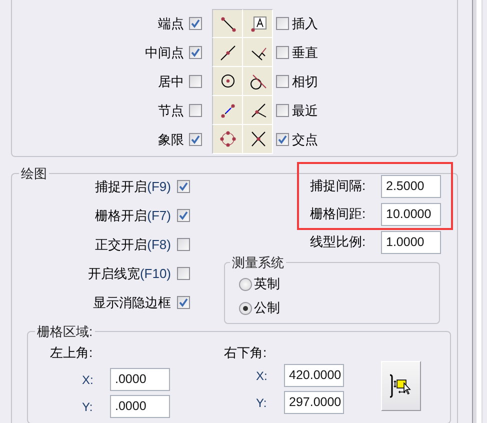 This screenshot has width=487, height=423. I want to click on toggle-label: 栅格开启(F7), so click(133, 215).